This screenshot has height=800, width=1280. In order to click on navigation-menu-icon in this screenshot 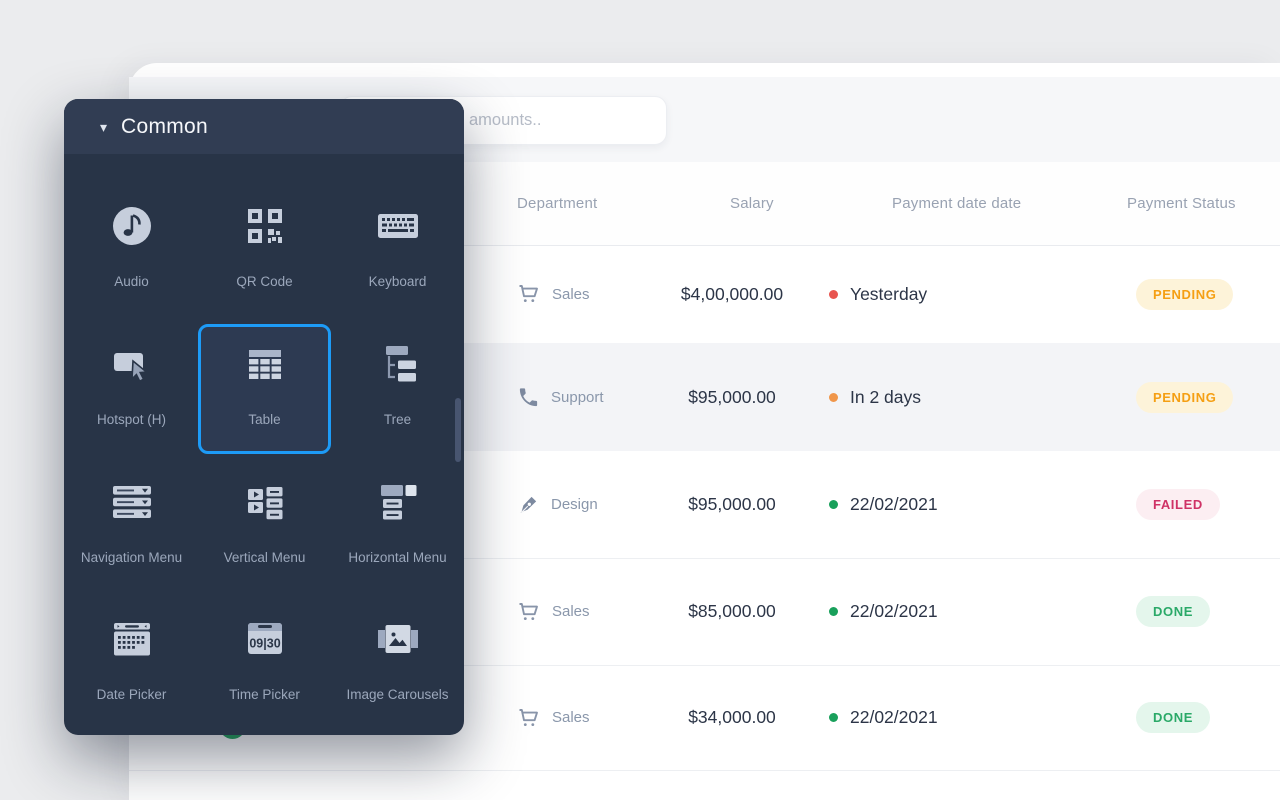, I will do `click(131, 502)`.